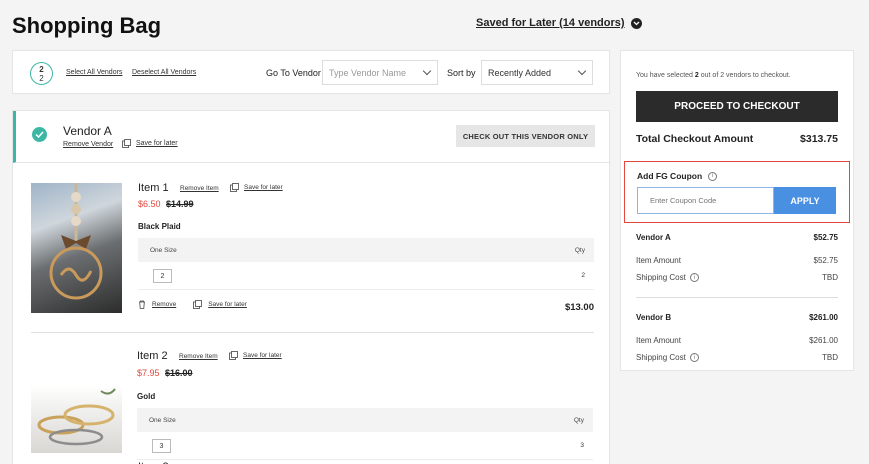 This screenshot has width=869, height=464. I want to click on total-count: 2, so click(41, 78).